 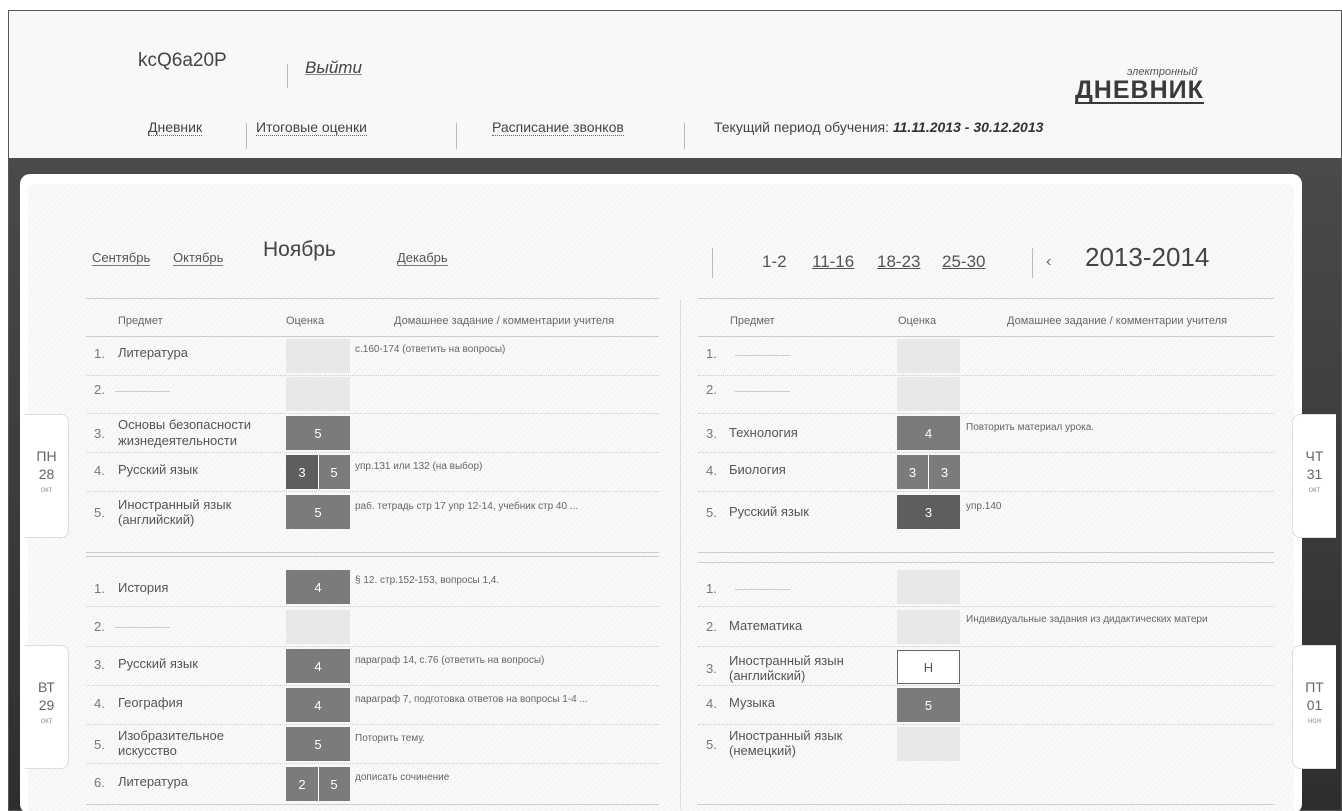 What do you see at coordinates (390, 738) in the screenshot?
I see `homework: Поторить тему.` at bounding box center [390, 738].